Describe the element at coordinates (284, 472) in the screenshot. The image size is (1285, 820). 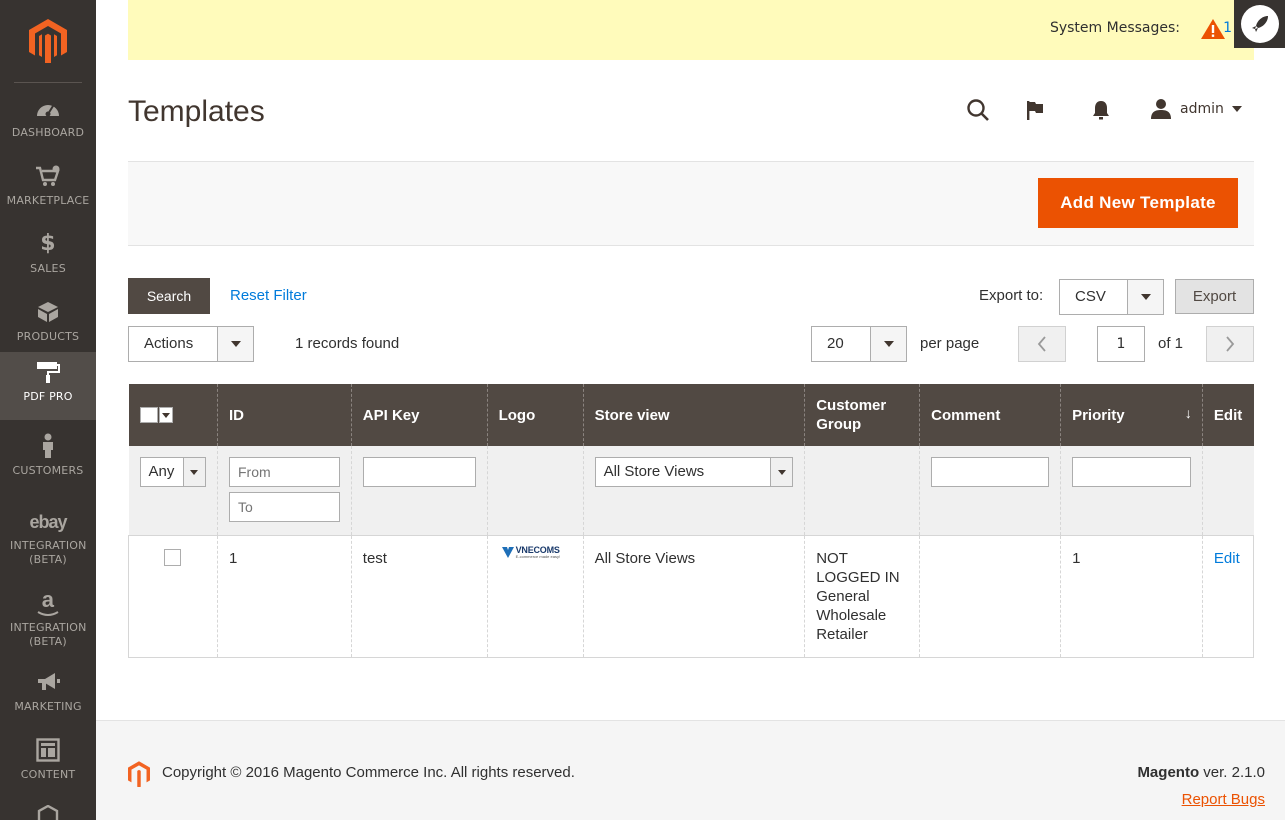
I see `id-from-input` at that location.